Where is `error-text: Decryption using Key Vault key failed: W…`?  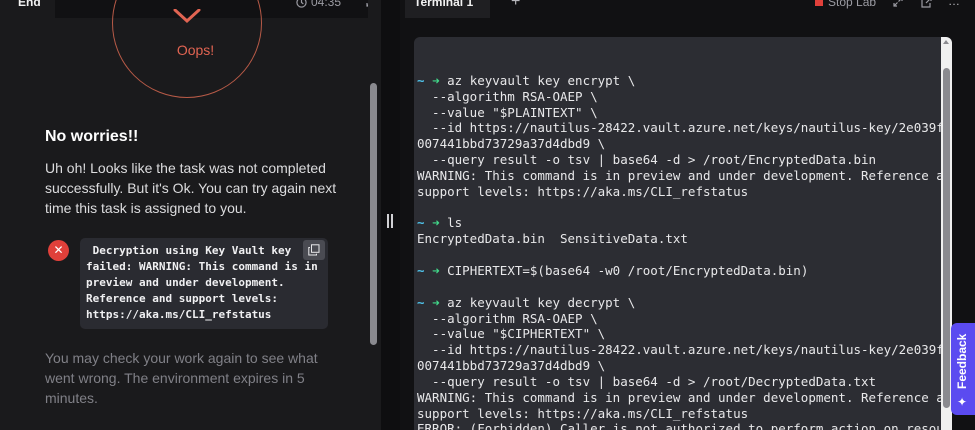 error-text: Decryption using Key Vault key failed: W… is located at coordinates (202, 282).